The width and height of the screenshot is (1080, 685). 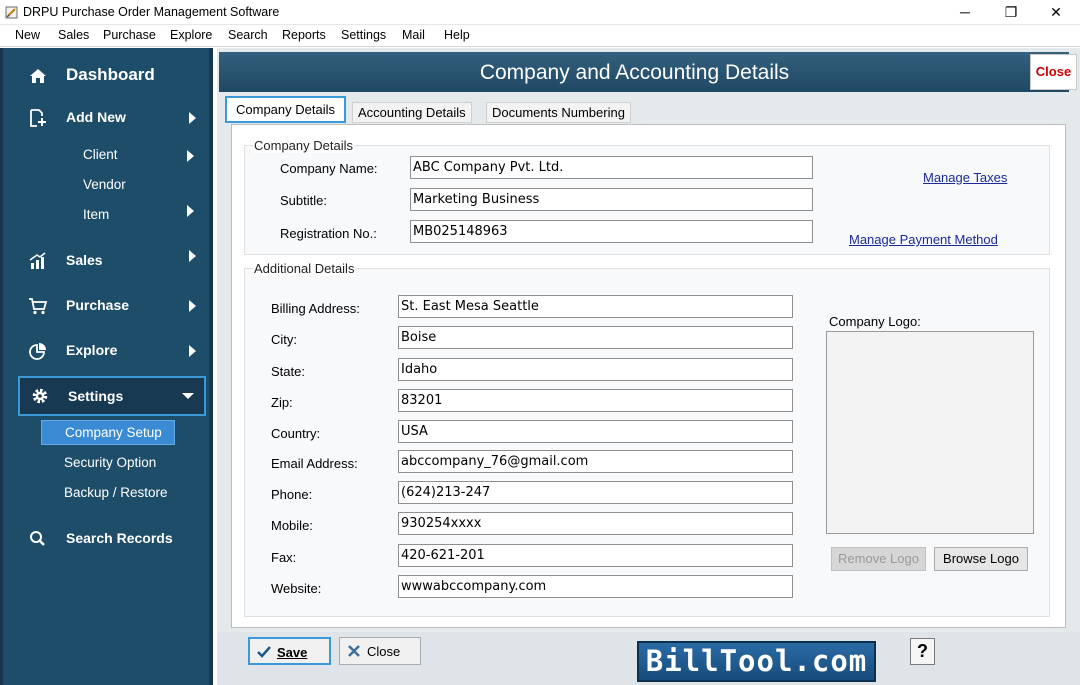 What do you see at coordinates (292, 525) in the screenshot?
I see `mobile-label: Mobile:` at bounding box center [292, 525].